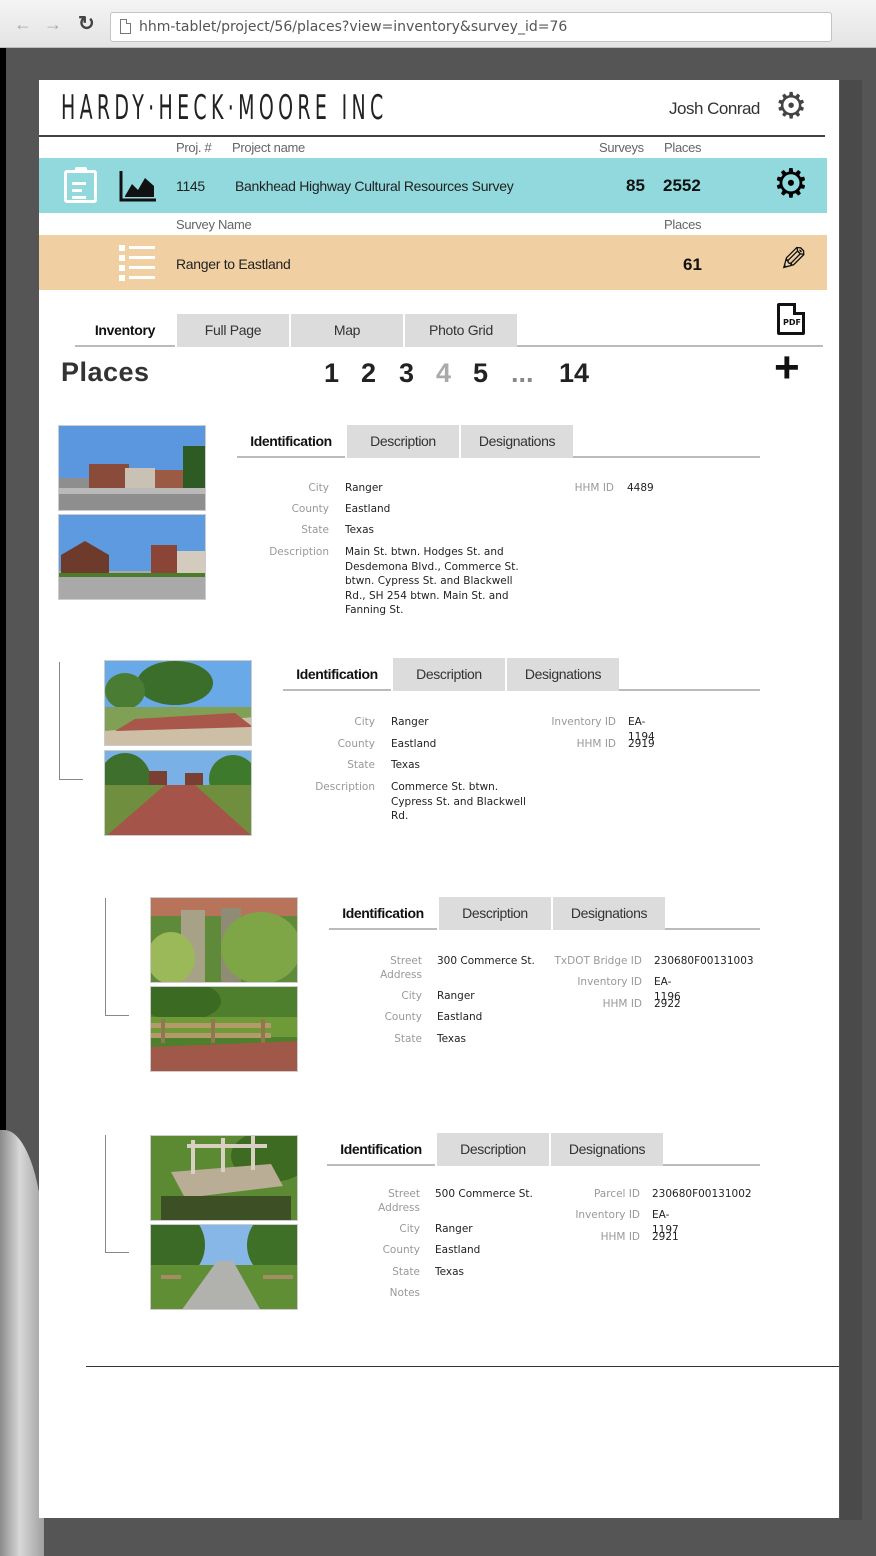 Image resolution: width=876 pixels, height=1556 pixels. What do you see at coordinates (22, 1343) in the screenshot?
I see `hand-shadow` at bounding box center [22, 1343].